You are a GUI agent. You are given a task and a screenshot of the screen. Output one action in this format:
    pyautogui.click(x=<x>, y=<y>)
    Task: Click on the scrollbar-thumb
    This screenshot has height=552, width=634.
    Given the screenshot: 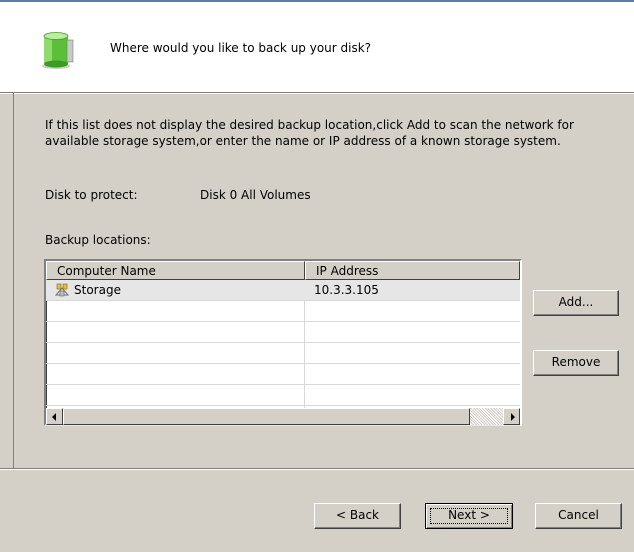 What is the action you would take?
    pyautogui.click(x=266, y=416)
    